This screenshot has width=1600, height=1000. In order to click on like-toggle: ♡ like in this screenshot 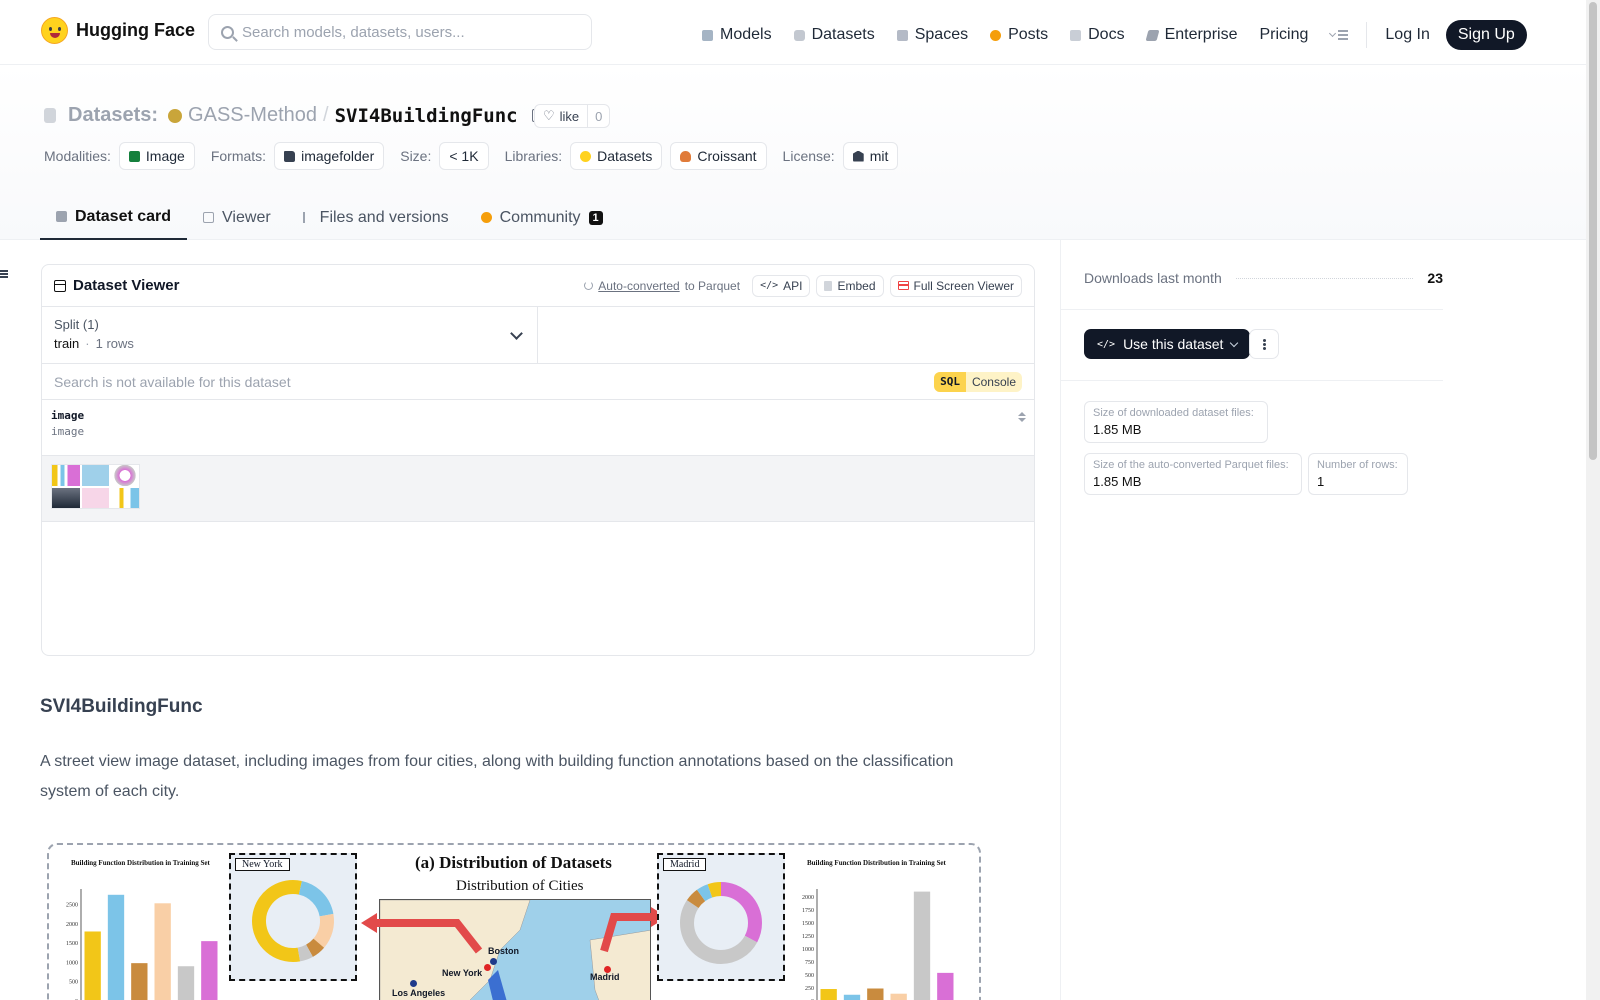, I will do `click(562, 116)`.